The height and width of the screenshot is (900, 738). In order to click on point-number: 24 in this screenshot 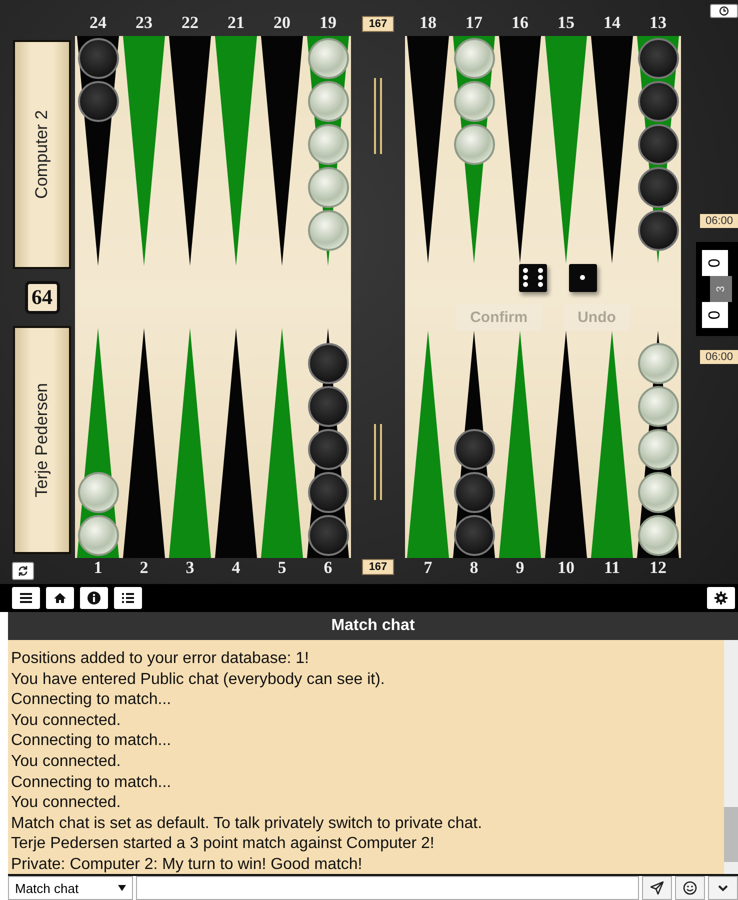, I will do `click(98, 23)`.